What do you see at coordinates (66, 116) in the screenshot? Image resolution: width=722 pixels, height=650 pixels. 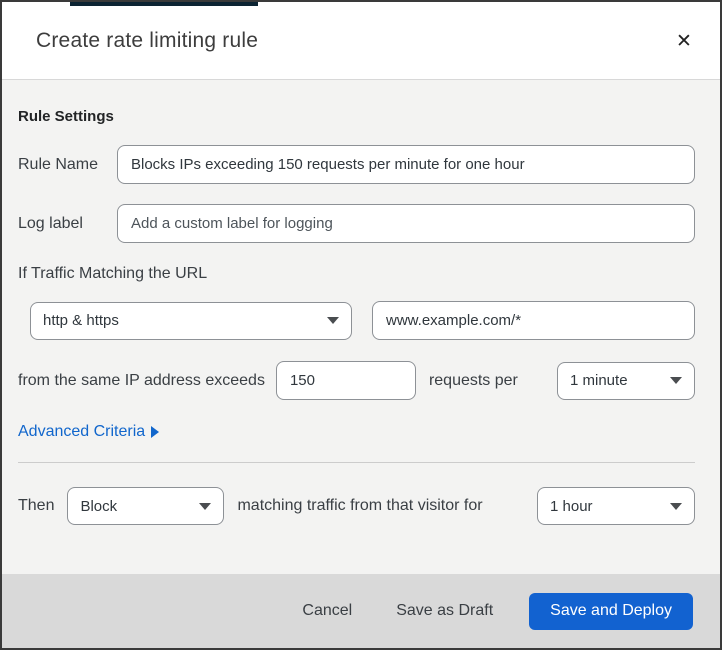 I see `rule-settings-heading: Rule Settings` at bounding box center [66, 116].